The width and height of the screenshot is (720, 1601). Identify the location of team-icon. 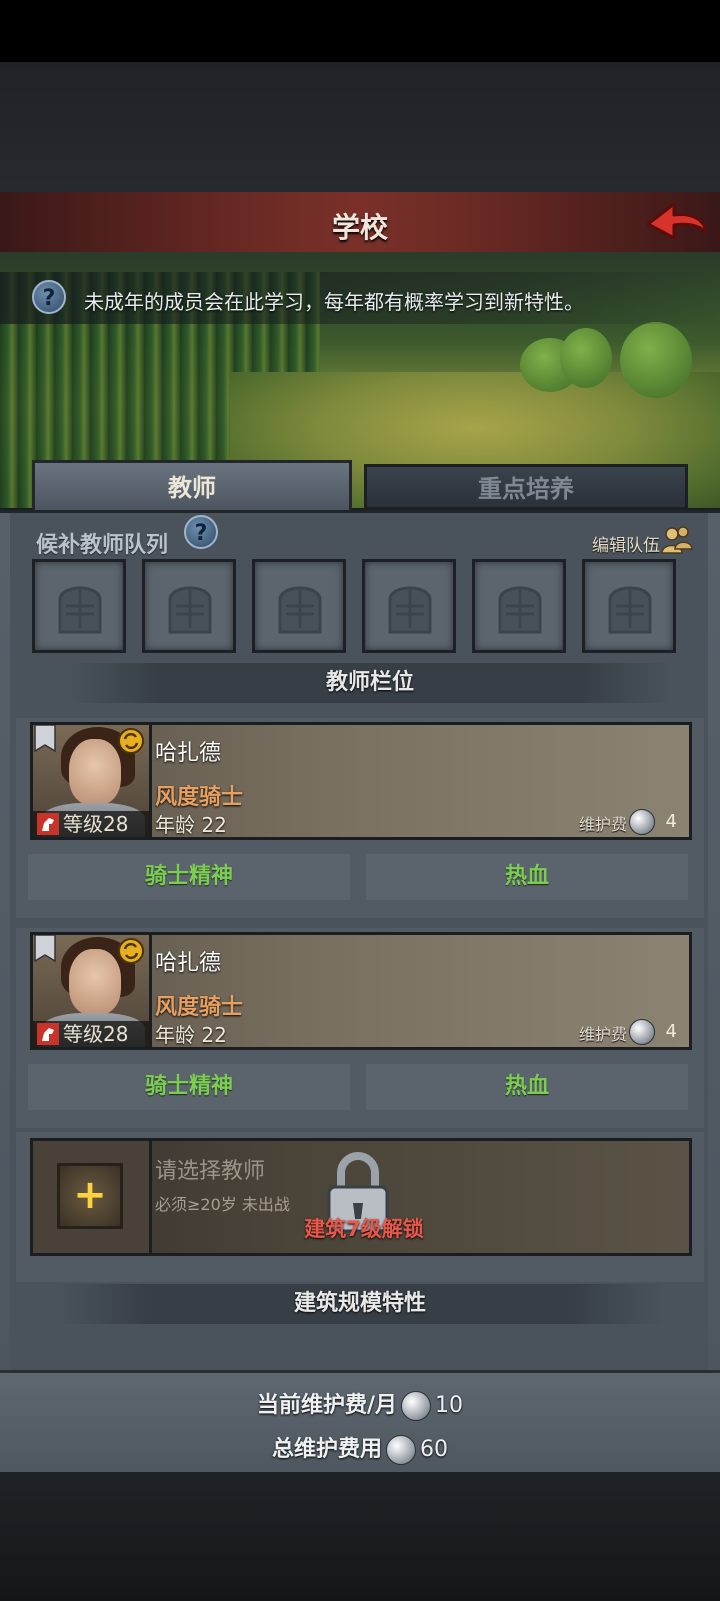
(677, 540).